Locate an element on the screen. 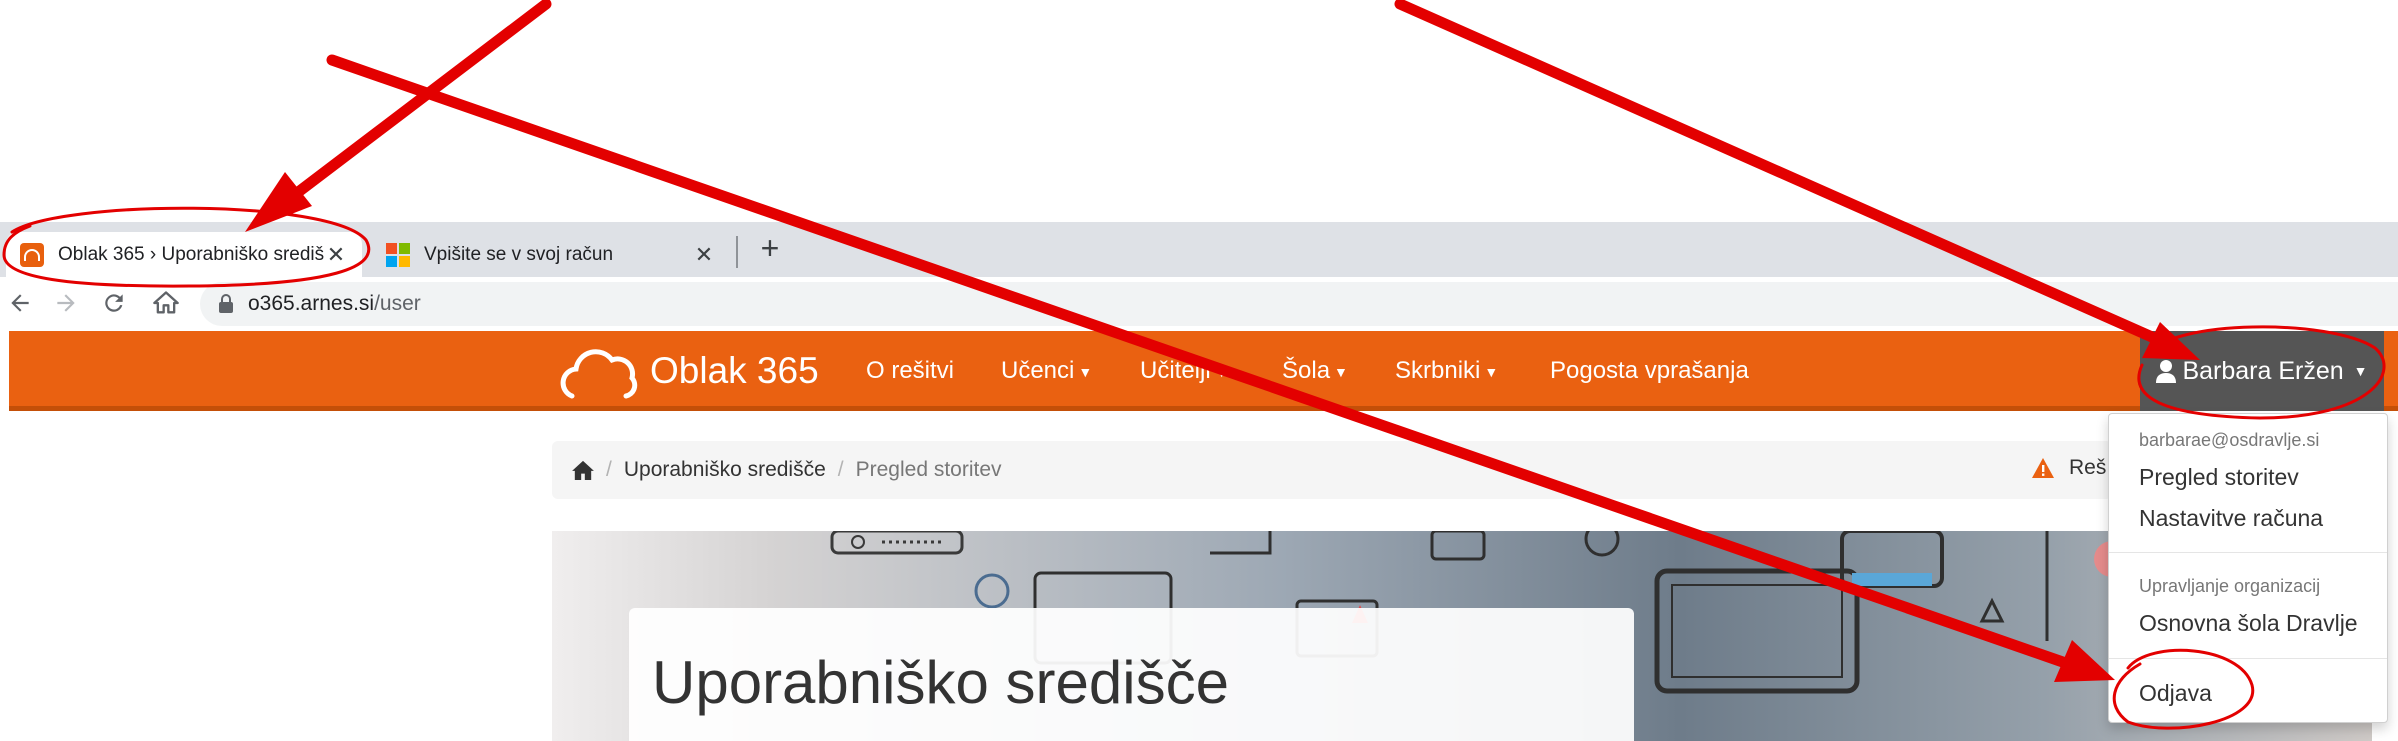 The image size is (2398, 741). nav-label: Pogosta vprašanja is located at coordinates (1649, 370).